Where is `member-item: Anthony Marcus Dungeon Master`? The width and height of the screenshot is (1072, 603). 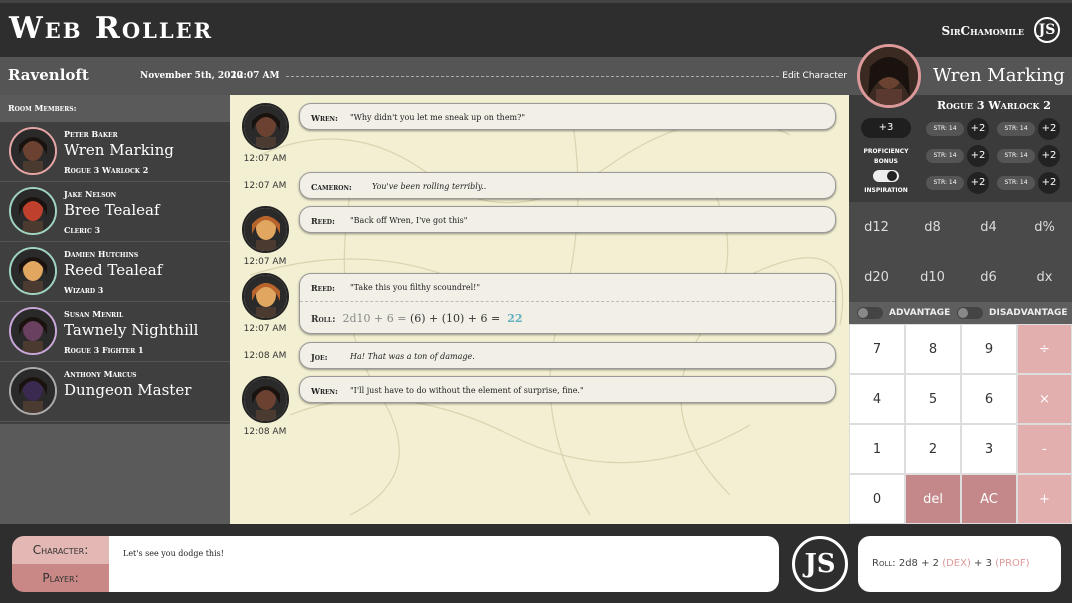
member-item: Anthony Marcus Dungeon Master is located at coordinates (115, 392).